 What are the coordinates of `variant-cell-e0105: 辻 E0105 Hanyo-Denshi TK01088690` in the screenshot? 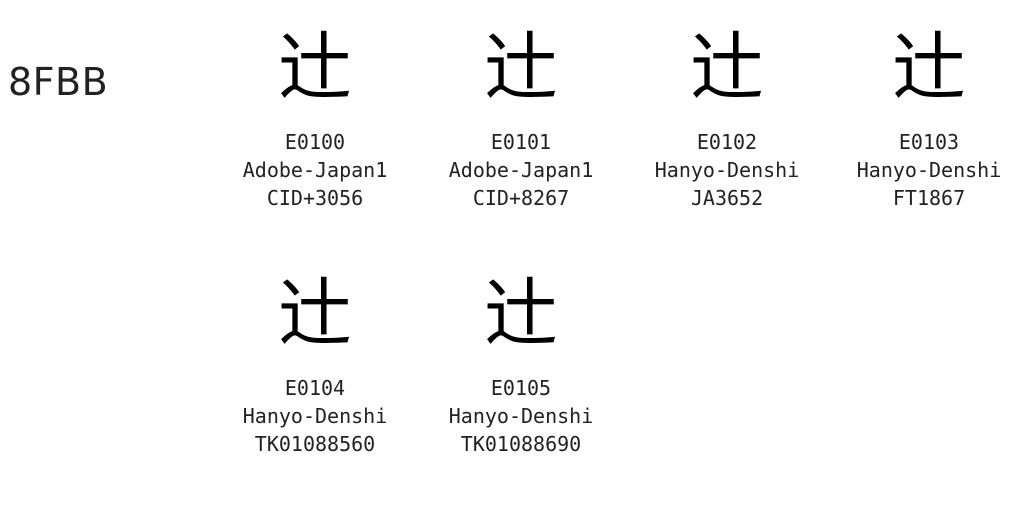 It's located at (521, 365).